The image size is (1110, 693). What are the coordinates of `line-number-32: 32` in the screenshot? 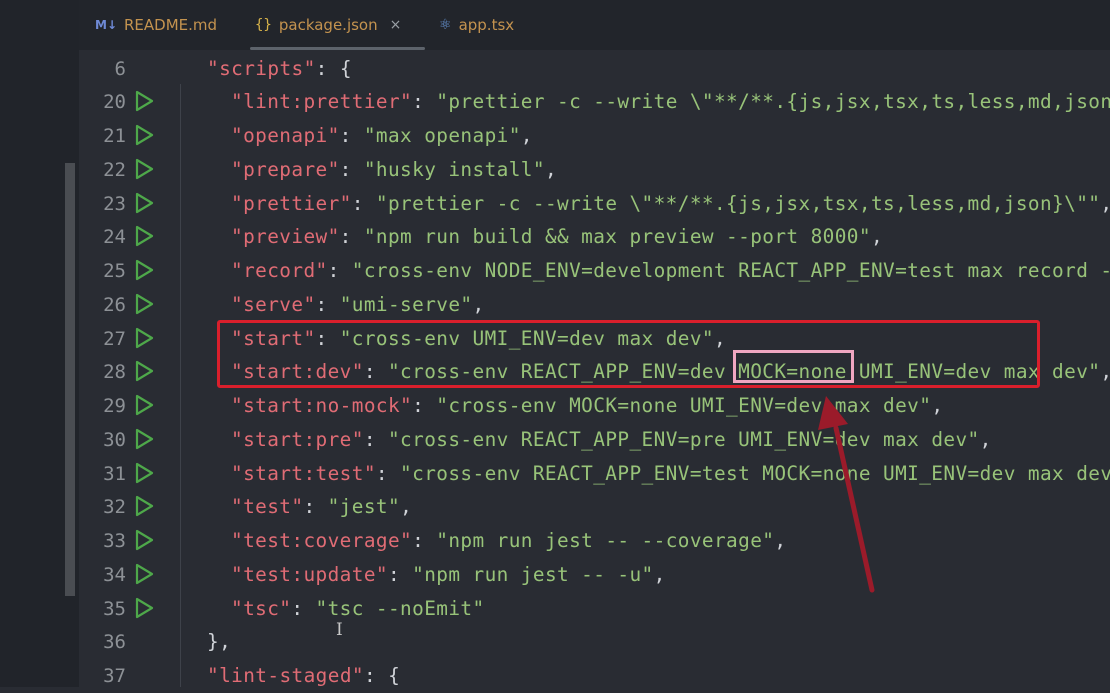 It's located at (114, 507).